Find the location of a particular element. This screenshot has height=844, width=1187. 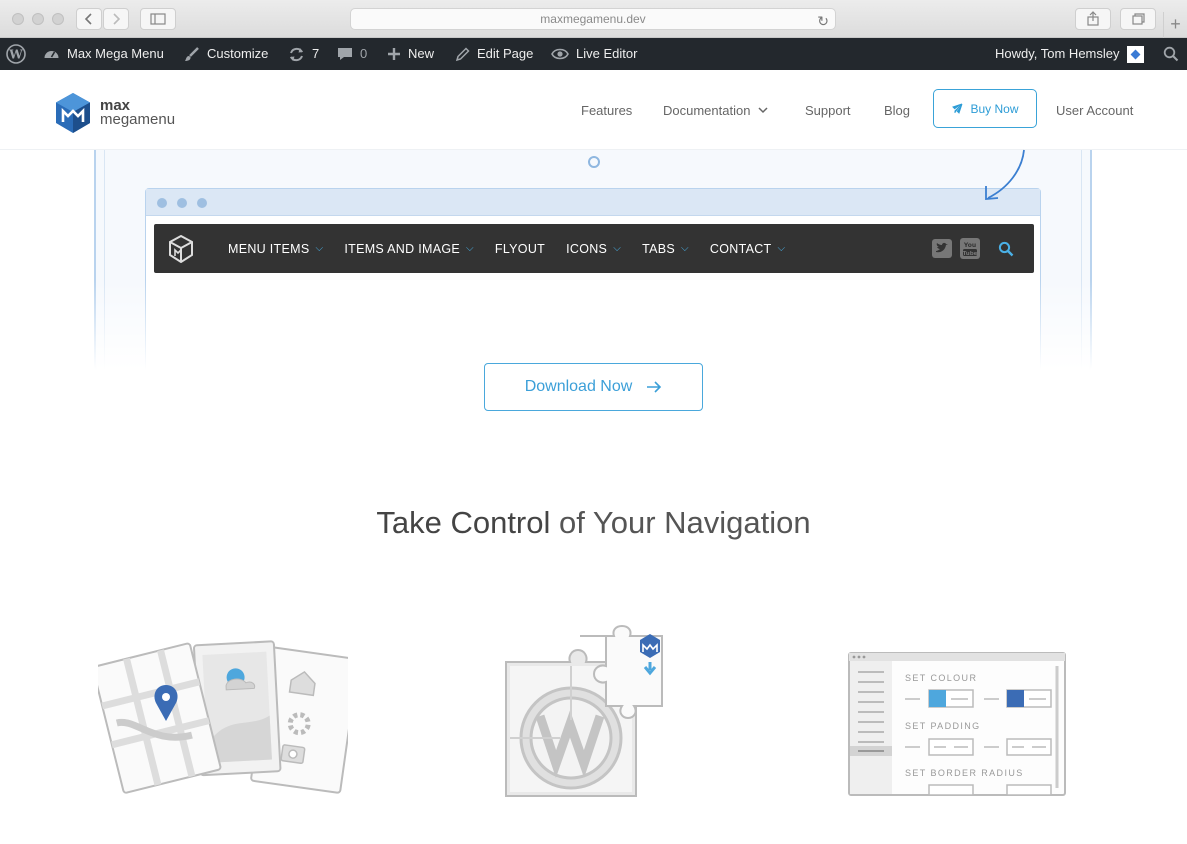

site-logo: max megamenu is located at coordinates (114, 113).